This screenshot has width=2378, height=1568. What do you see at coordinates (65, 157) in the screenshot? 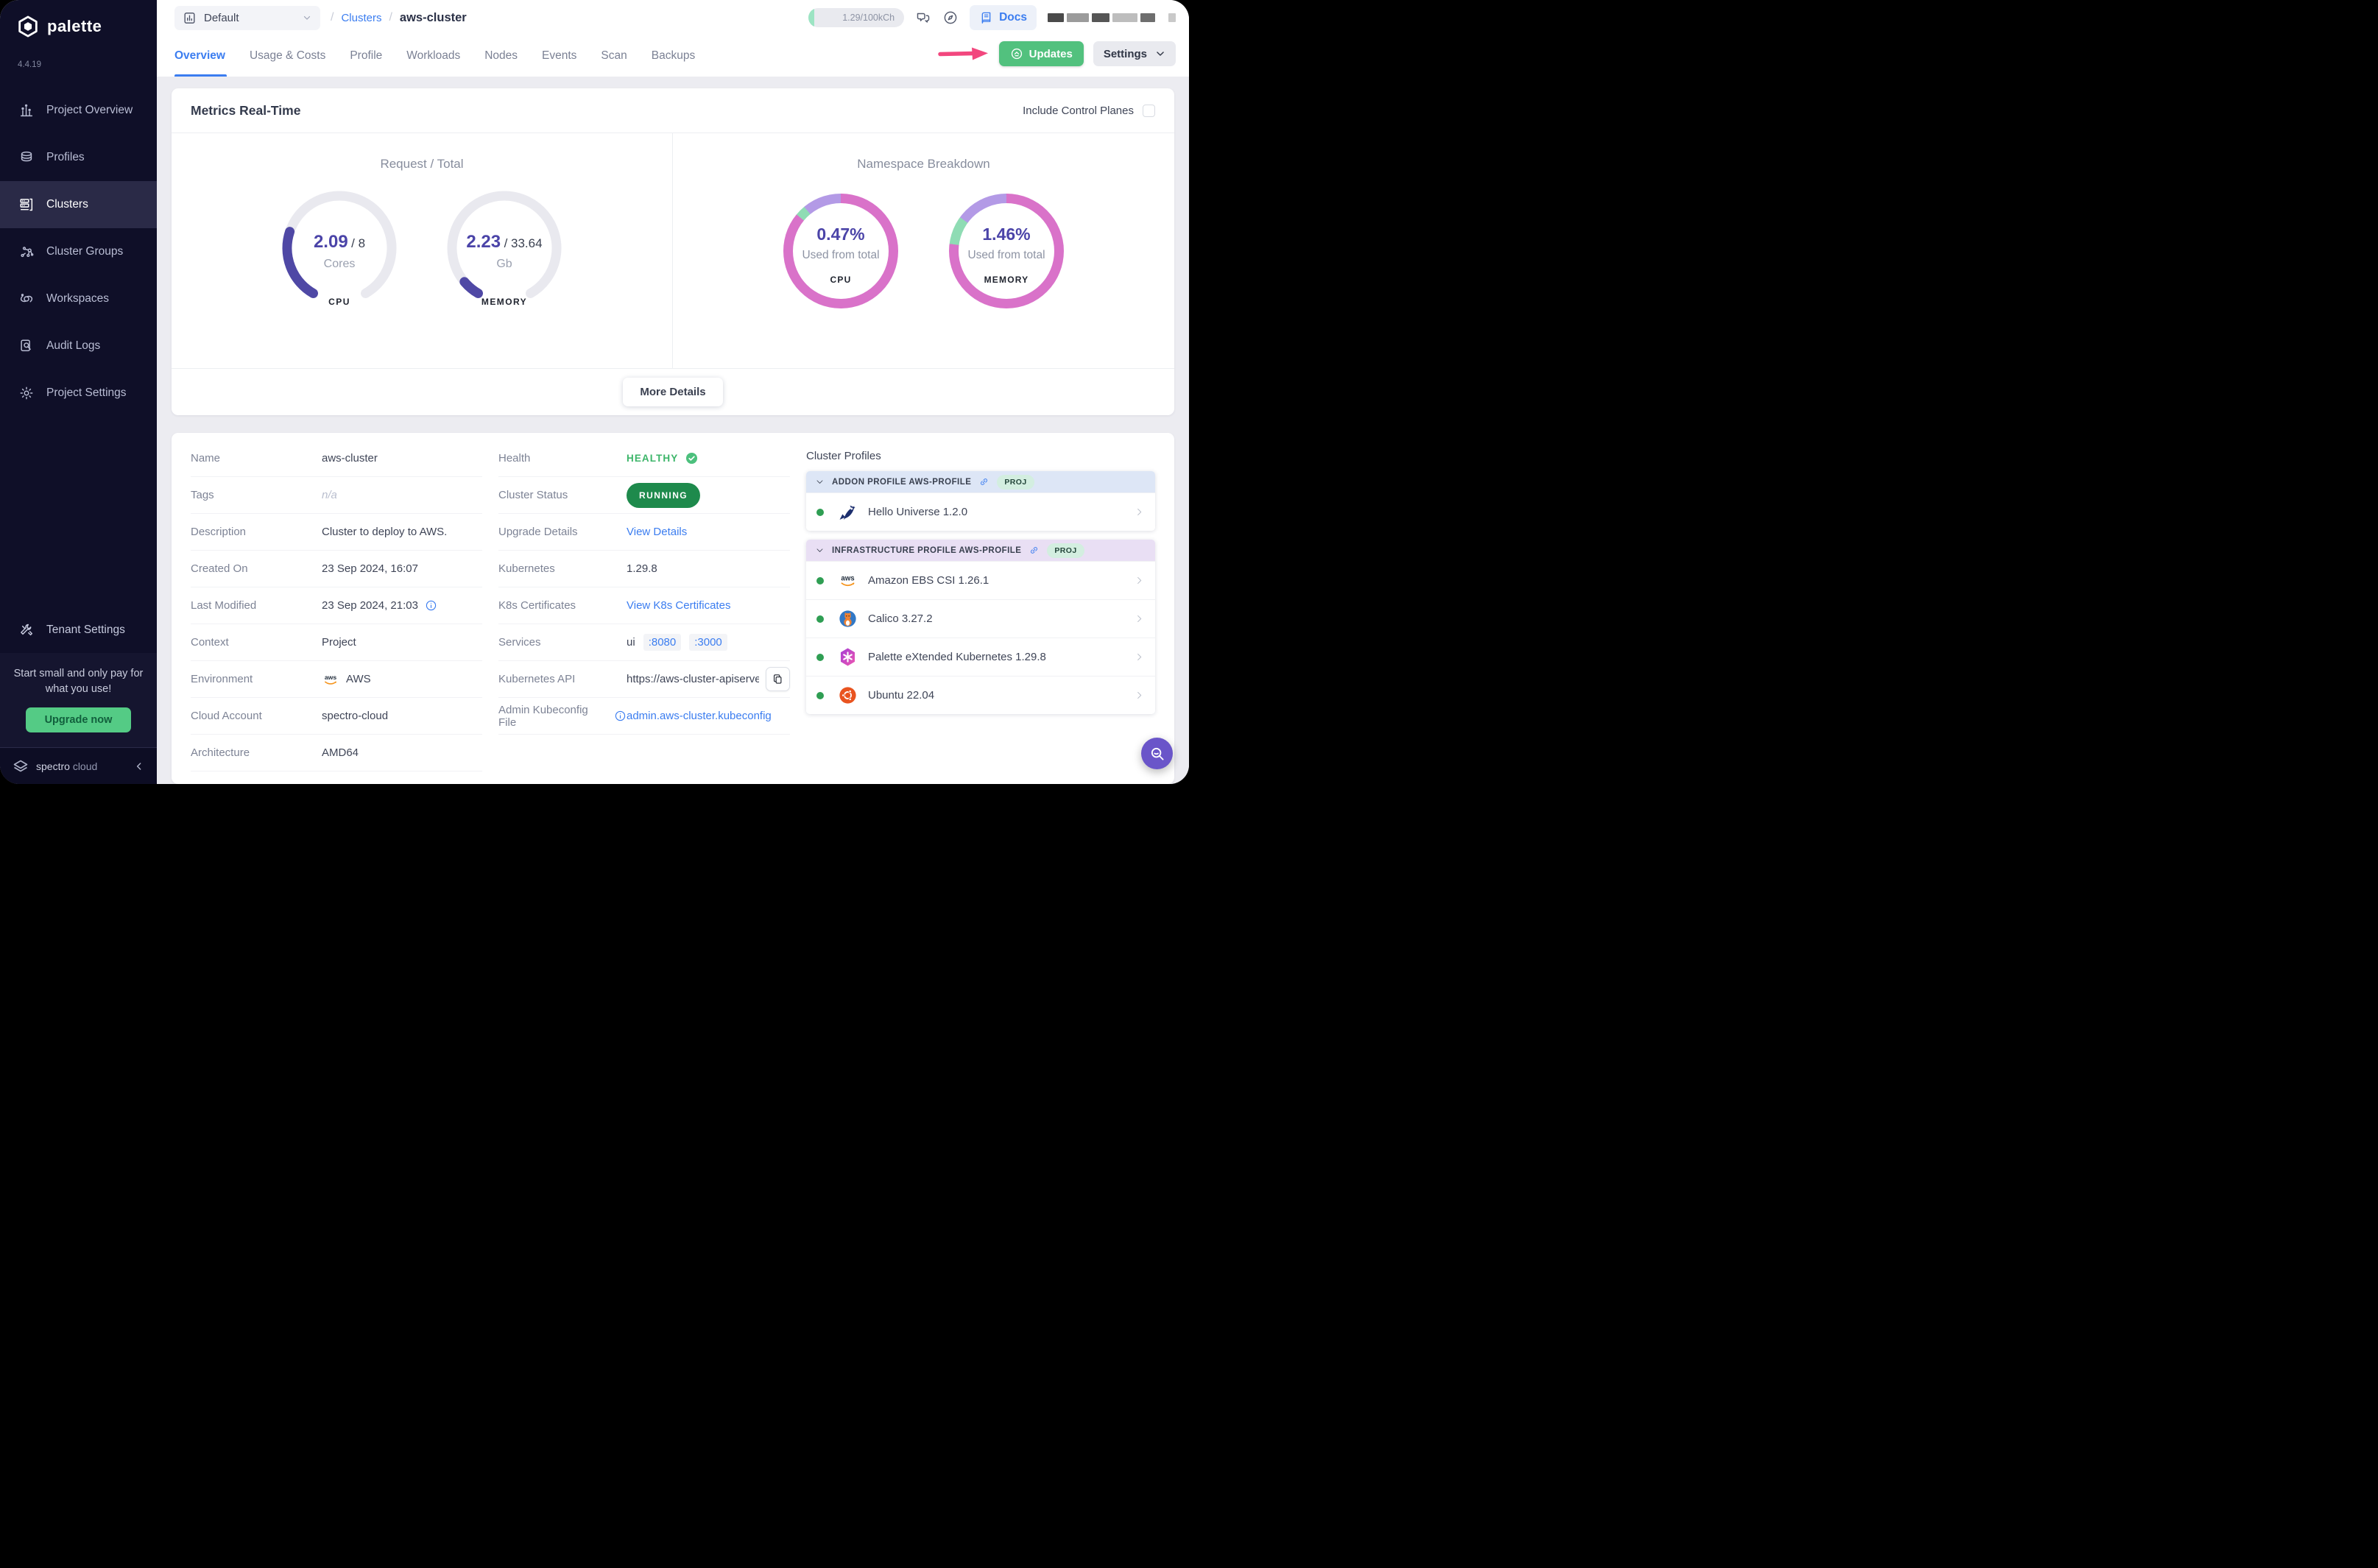
I see `sidebar-item-label: Profiles` at bounding box center [65, 157].